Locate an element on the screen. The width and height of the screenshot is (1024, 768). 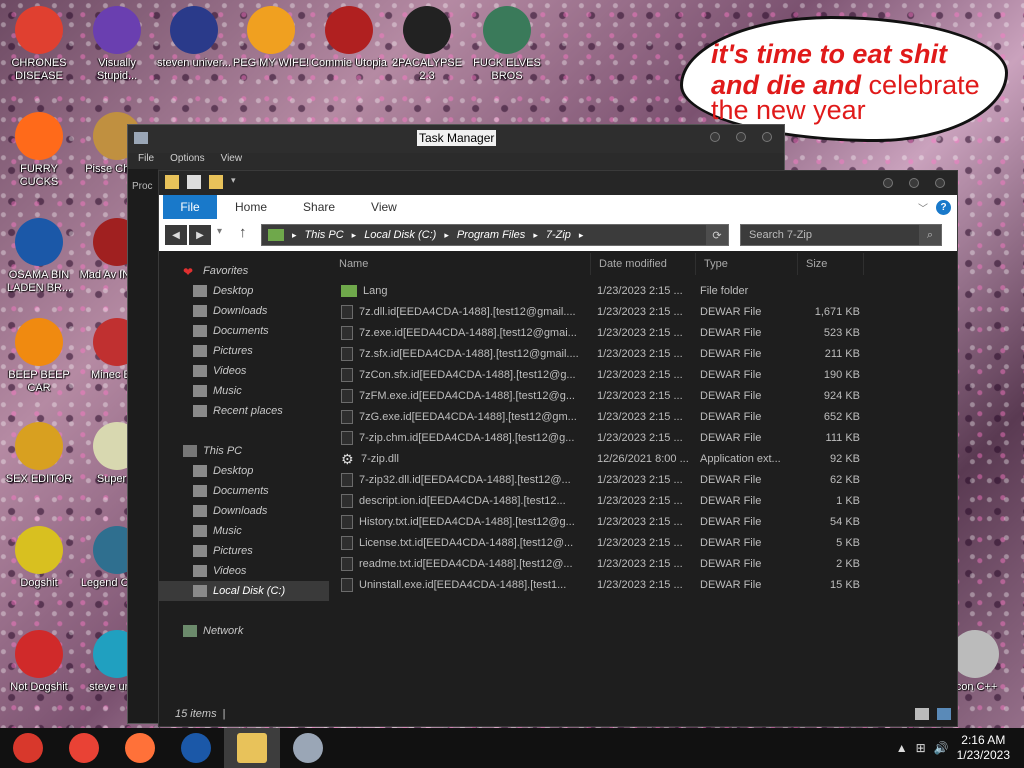
details-view-icon is located at coordinates (922, 714).